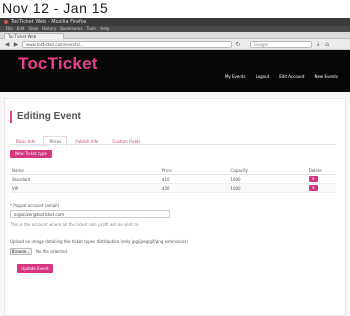  Describe the element at coordinates (321, 171) in the screenshot. I see `column-header-delete: Delete` at that location.